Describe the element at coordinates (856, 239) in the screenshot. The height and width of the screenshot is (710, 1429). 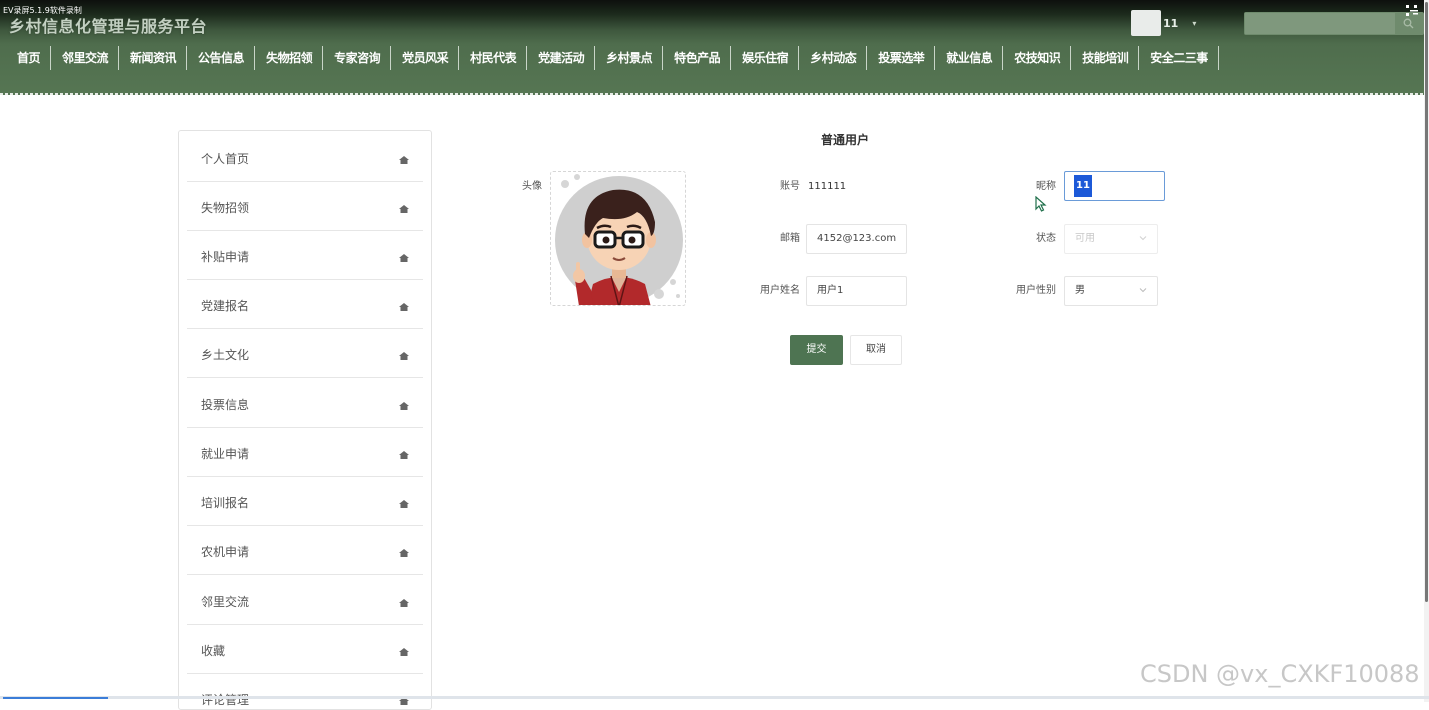
I see `email-field: 4152@123.com` at that location.